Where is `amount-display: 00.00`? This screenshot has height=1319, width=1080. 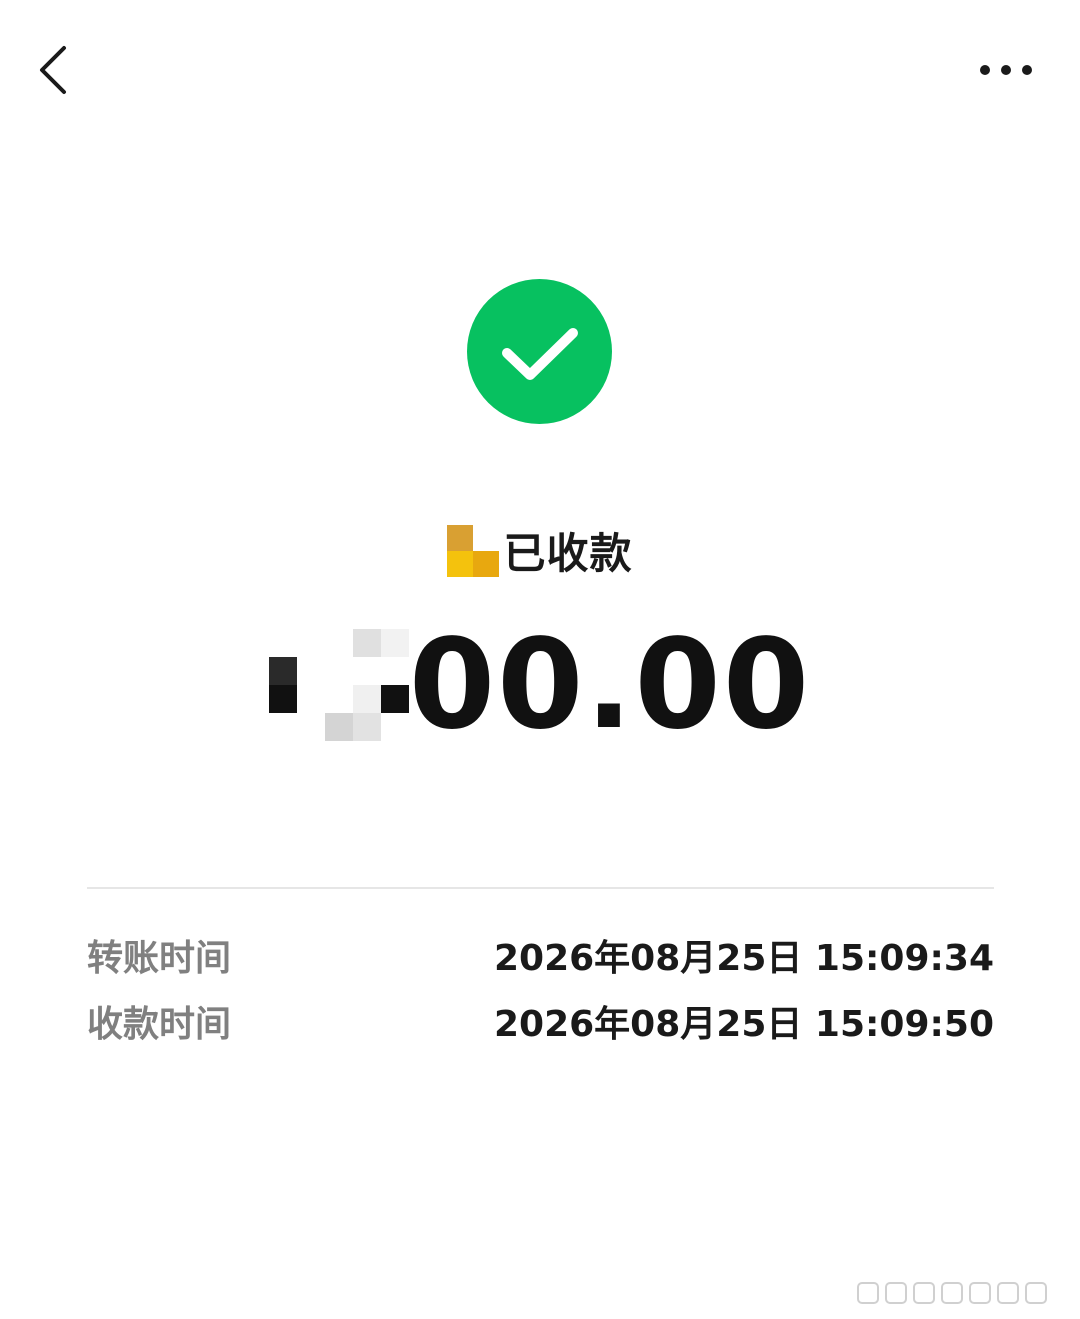 amount-display: 00.00 is located at coordinates (540, 685).